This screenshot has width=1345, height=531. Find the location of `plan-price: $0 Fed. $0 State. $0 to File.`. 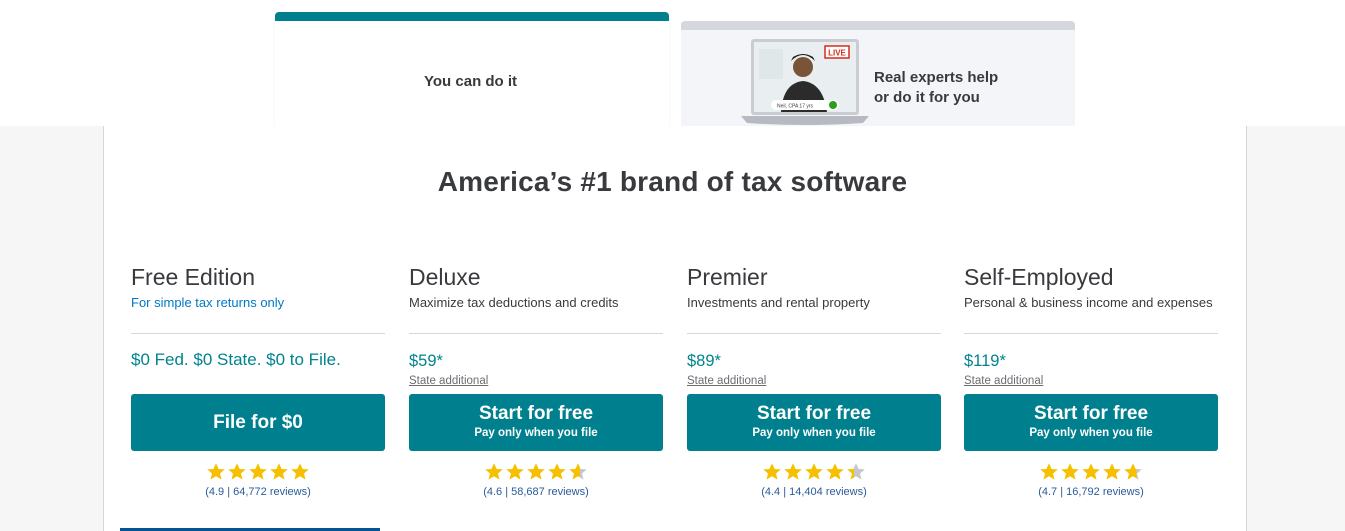

plan-price: $0 Fed. $0 State. $0 to File. is located at coordinates (236, 359).